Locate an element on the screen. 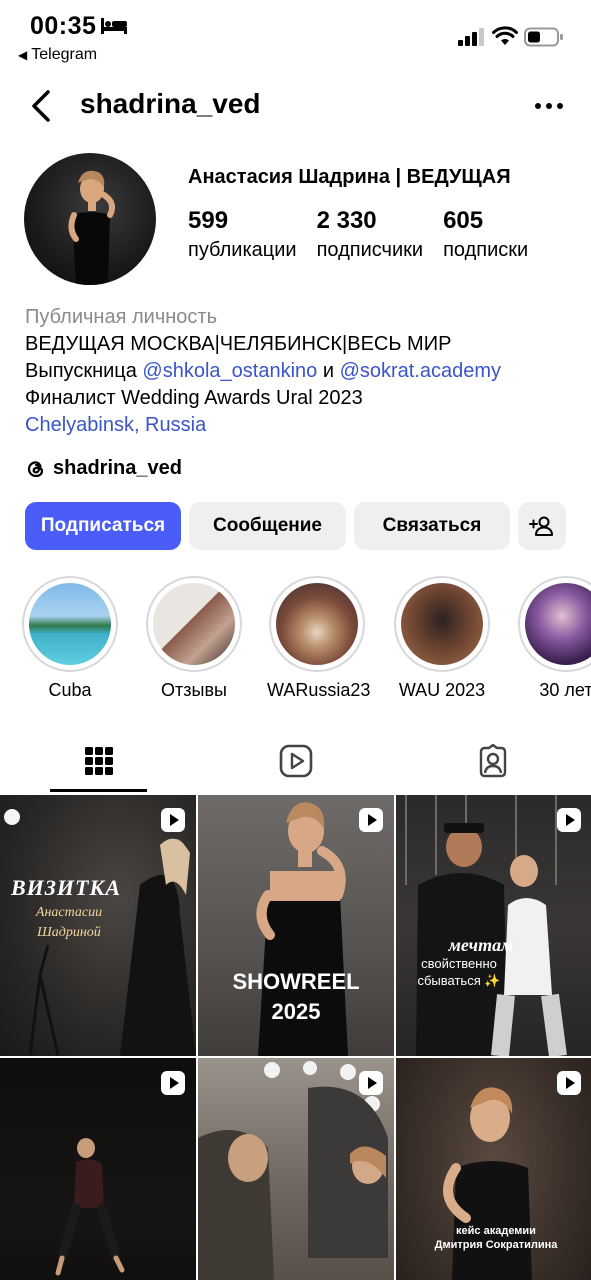 This screenshot has width=591, height=1280. post-title: мечтам is located at coordinates (481, 945).